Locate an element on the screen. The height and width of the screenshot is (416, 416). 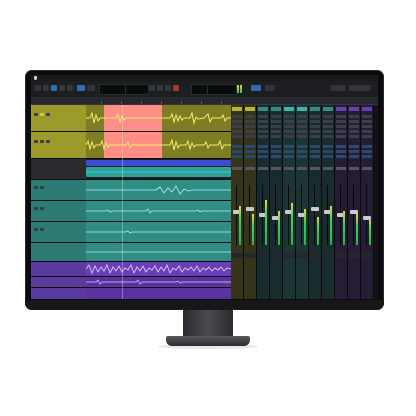
apple-icon is located at coordinates (35, 78).